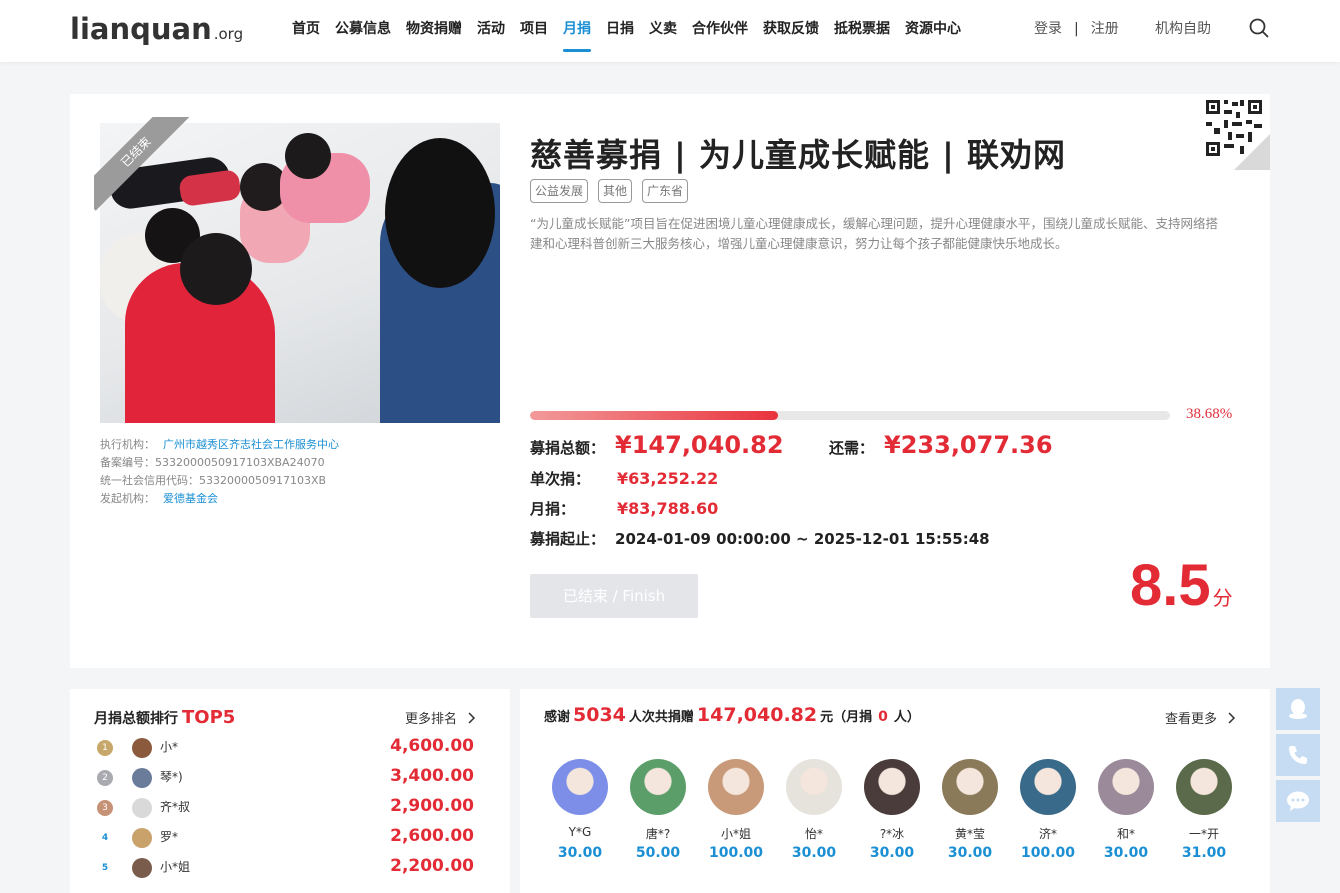 Image resolution: width=1340 pixels, height=893 pixels. I want to click on donor-item: 一*开 31.00, so click(1204, 810).